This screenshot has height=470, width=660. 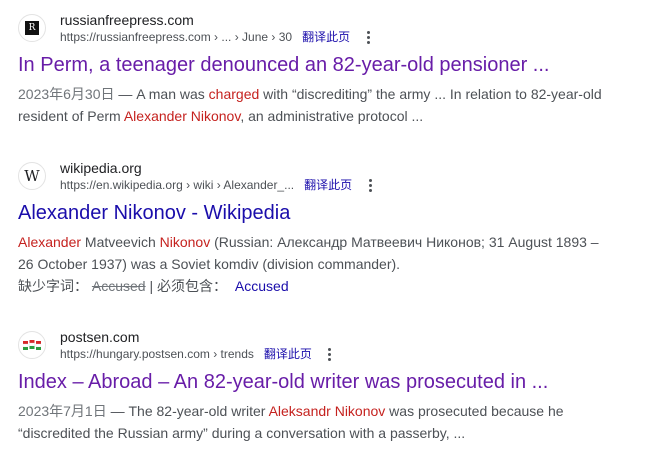 I want to click on snippet-highlight: Alexander, so click(x=50, y=242).